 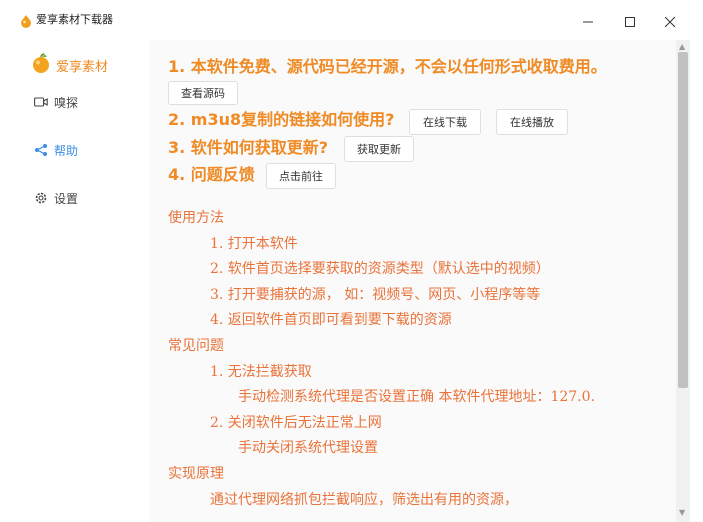 I want to click on brand-name: 爱享素材, so click(x=82, y=67).